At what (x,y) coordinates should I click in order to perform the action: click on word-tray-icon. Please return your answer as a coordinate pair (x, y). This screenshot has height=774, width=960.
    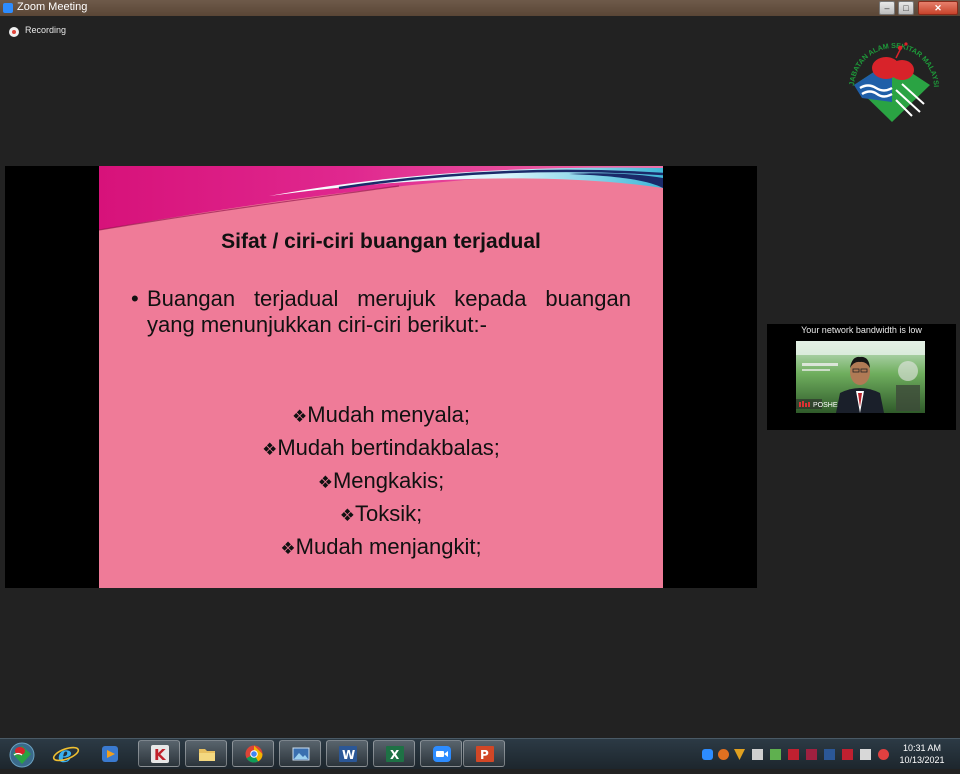
    Looking at the image, I should click on (829, 754).